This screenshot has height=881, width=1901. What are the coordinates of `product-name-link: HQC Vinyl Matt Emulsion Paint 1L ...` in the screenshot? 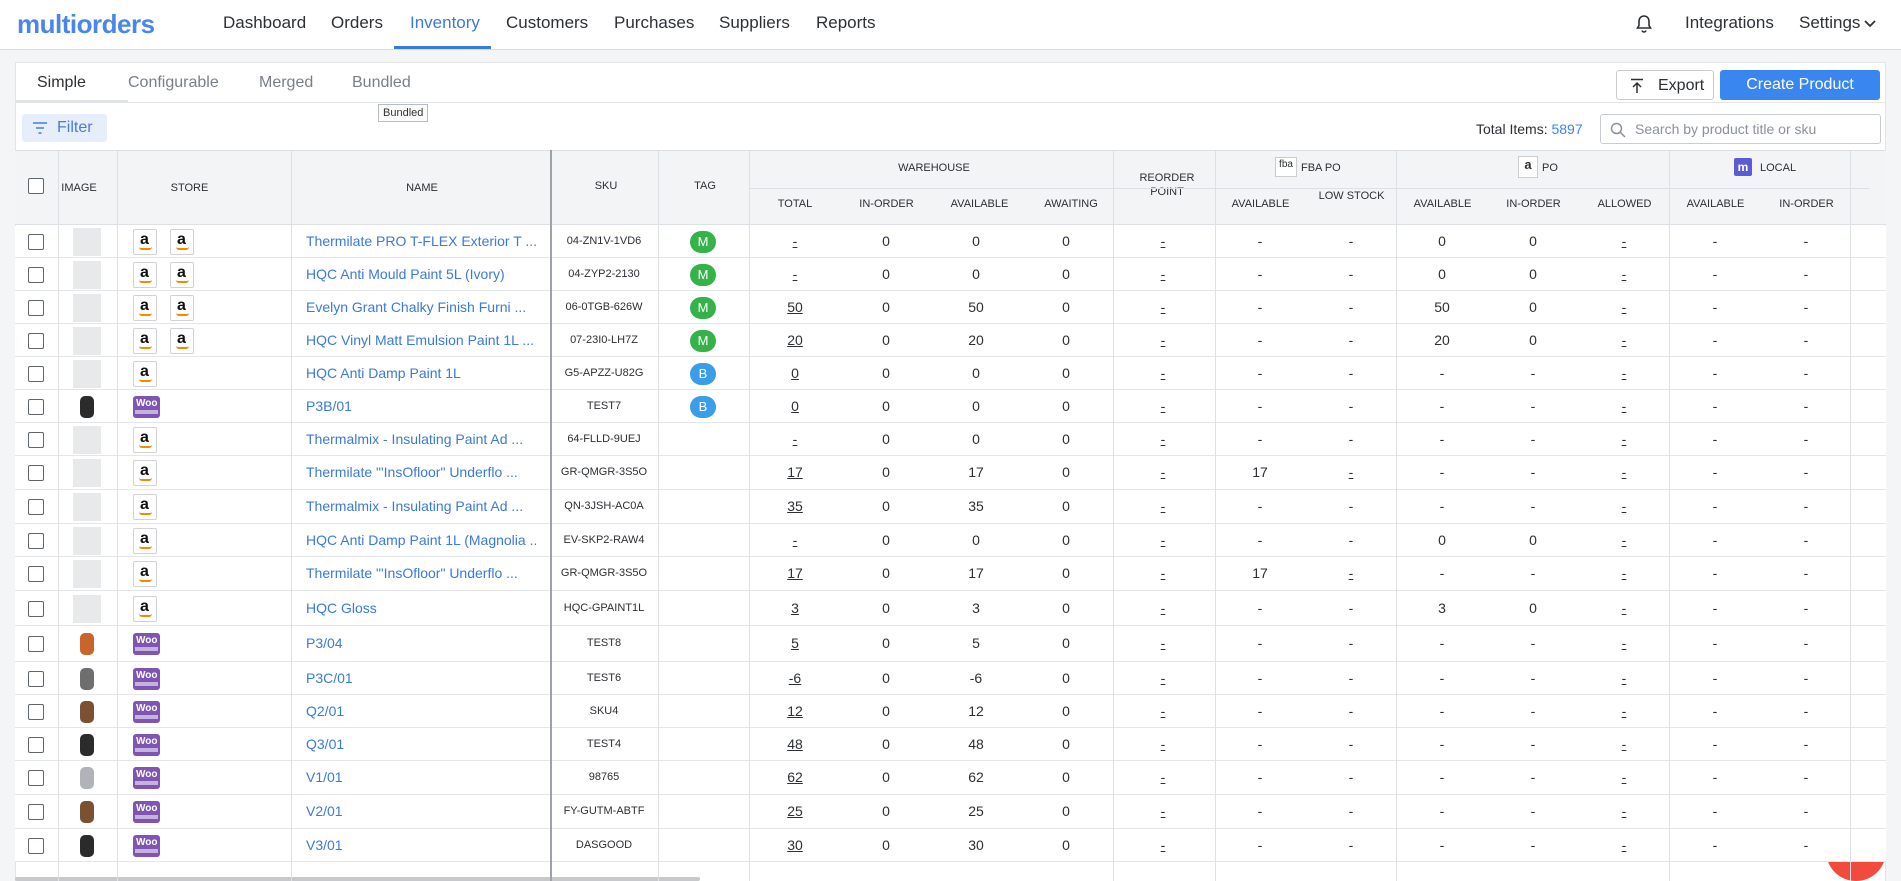 It's located at (421, 340).